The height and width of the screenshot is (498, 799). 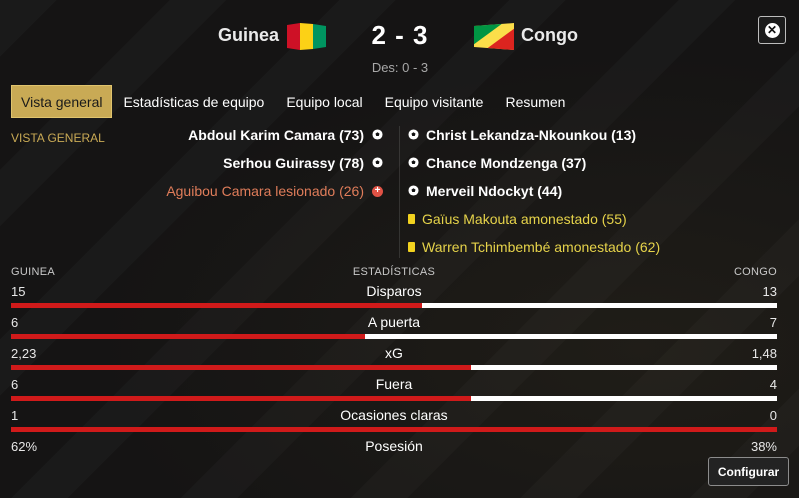 I want to click on away-event: Chance Mondzenga (37), so click(x=497, y=163).